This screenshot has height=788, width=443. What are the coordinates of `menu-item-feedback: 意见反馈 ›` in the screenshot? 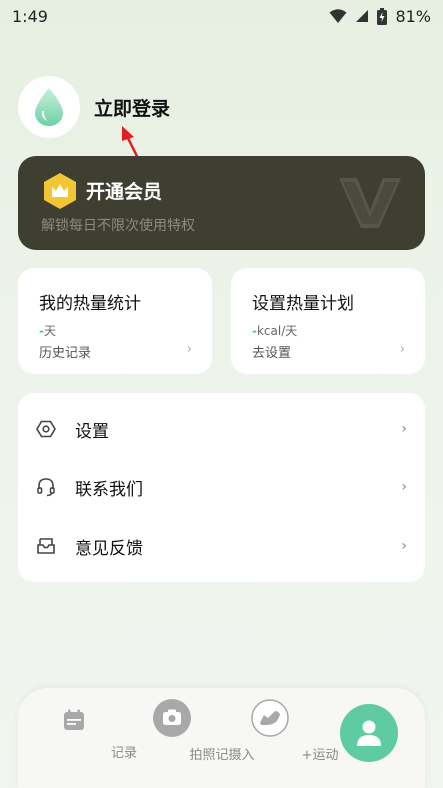 It's located at (221, 546).